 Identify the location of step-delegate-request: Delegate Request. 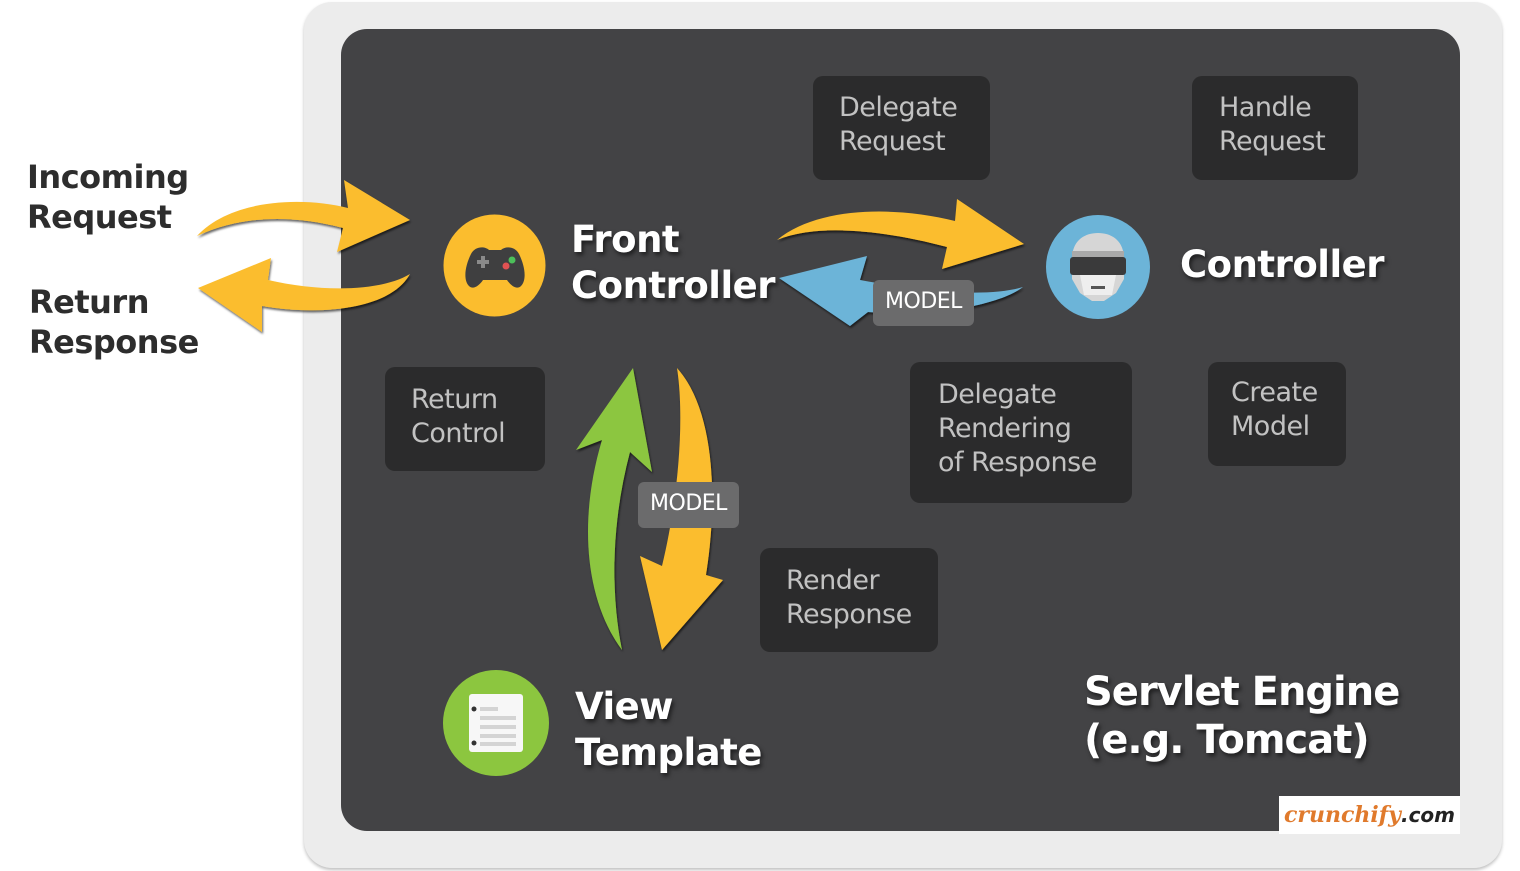
(901, 128).